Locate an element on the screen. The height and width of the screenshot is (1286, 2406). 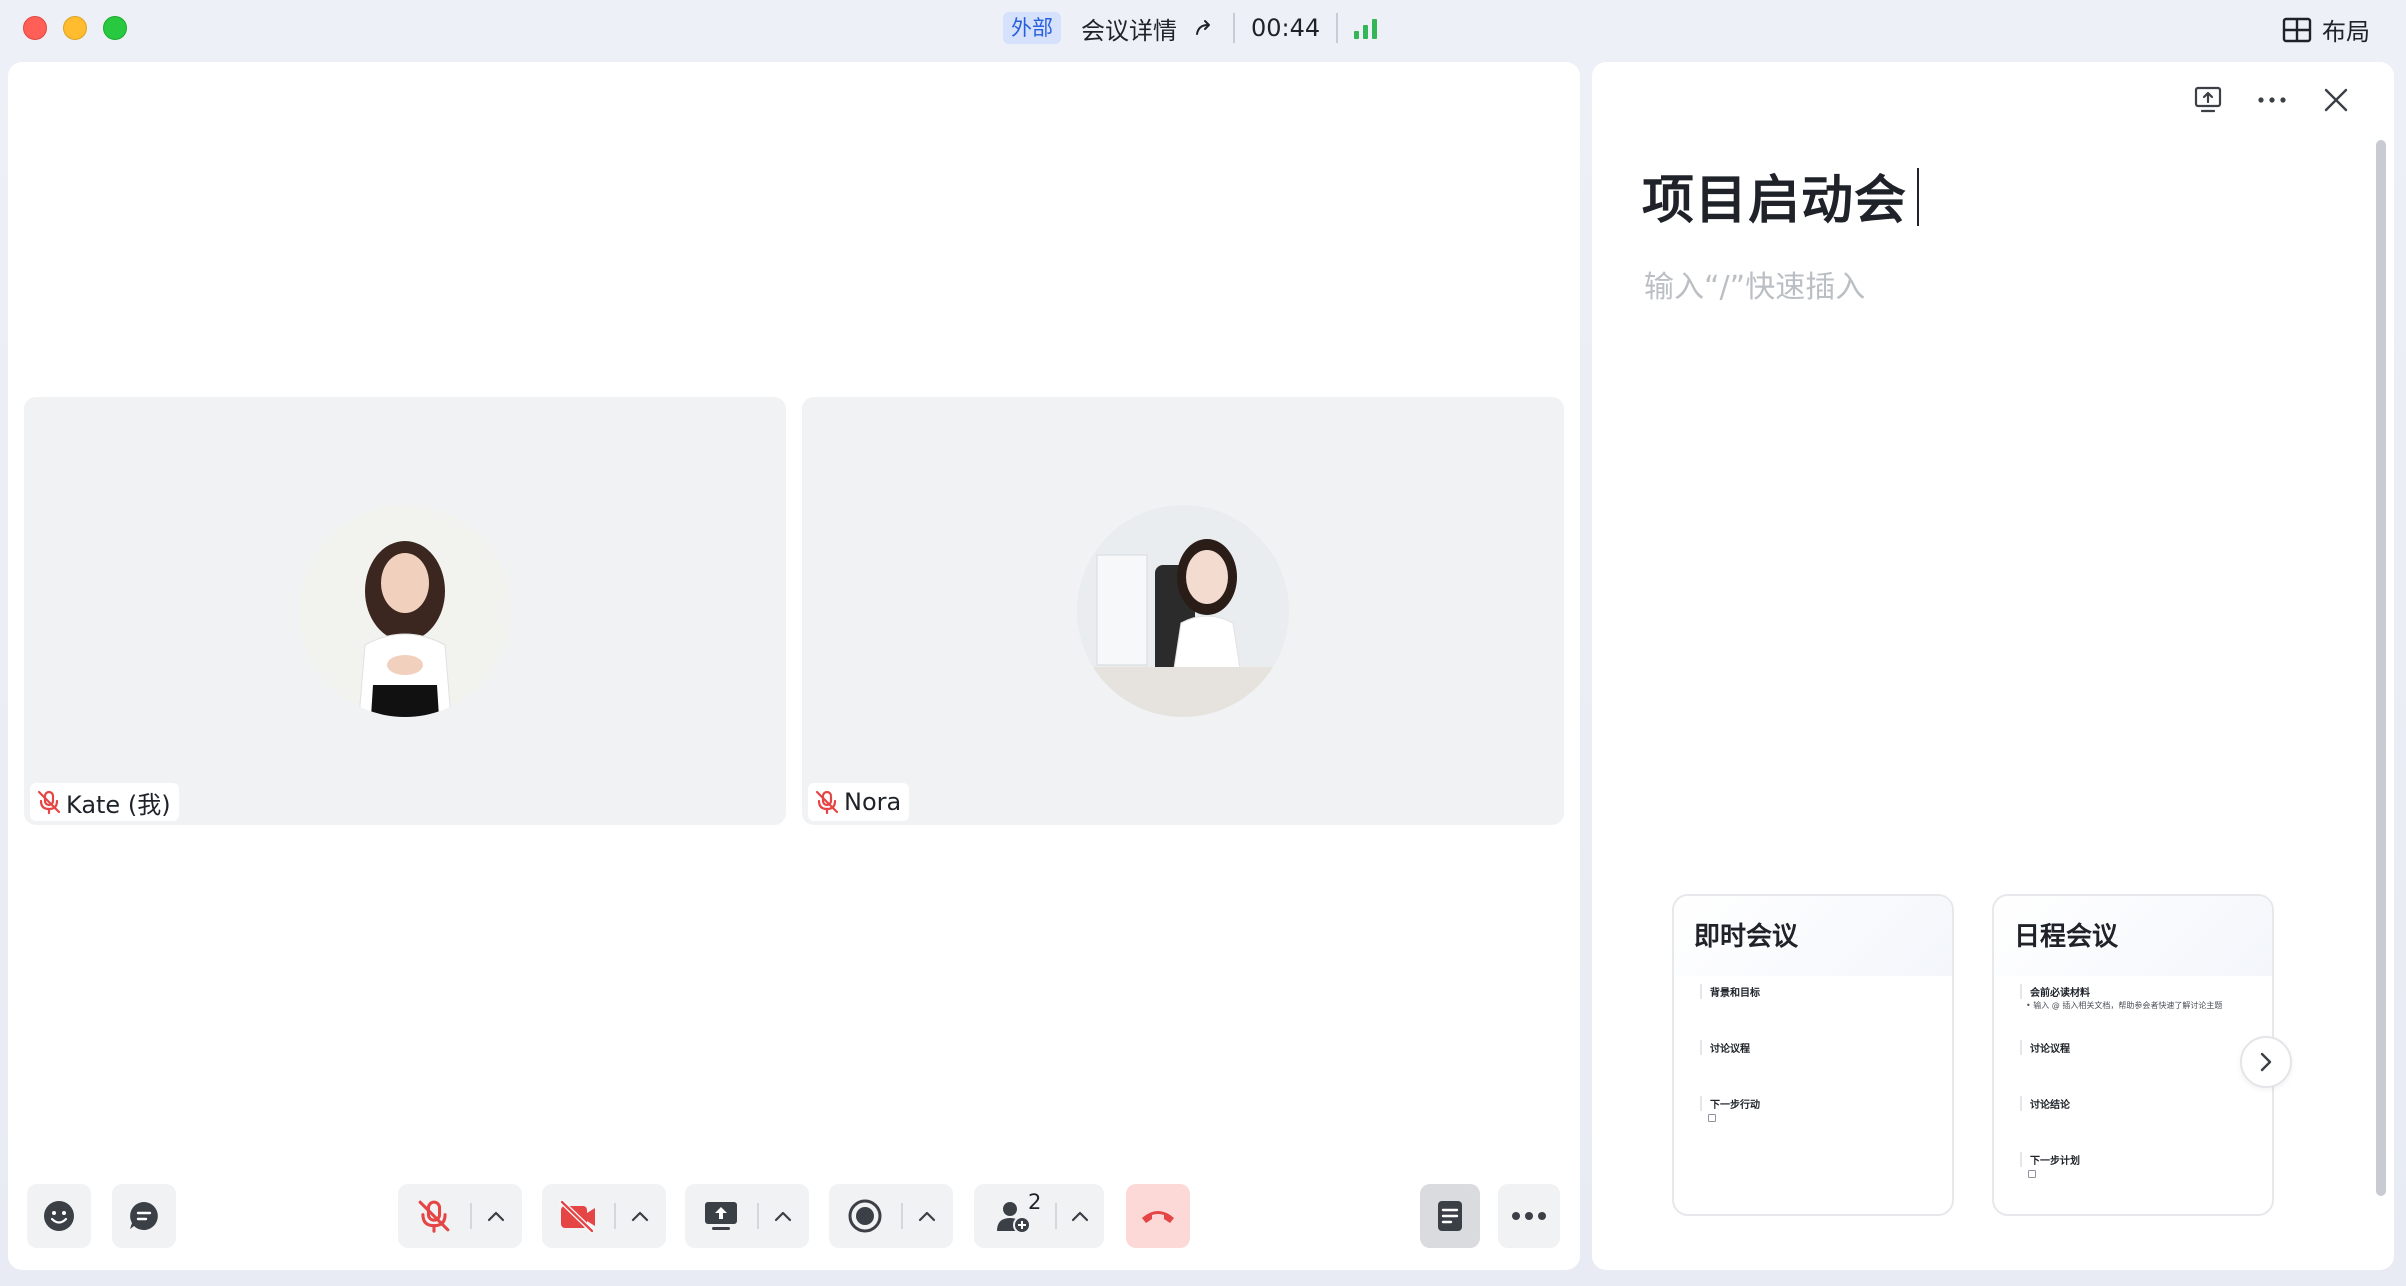
present-icon is located at coordinates (2208, 99).